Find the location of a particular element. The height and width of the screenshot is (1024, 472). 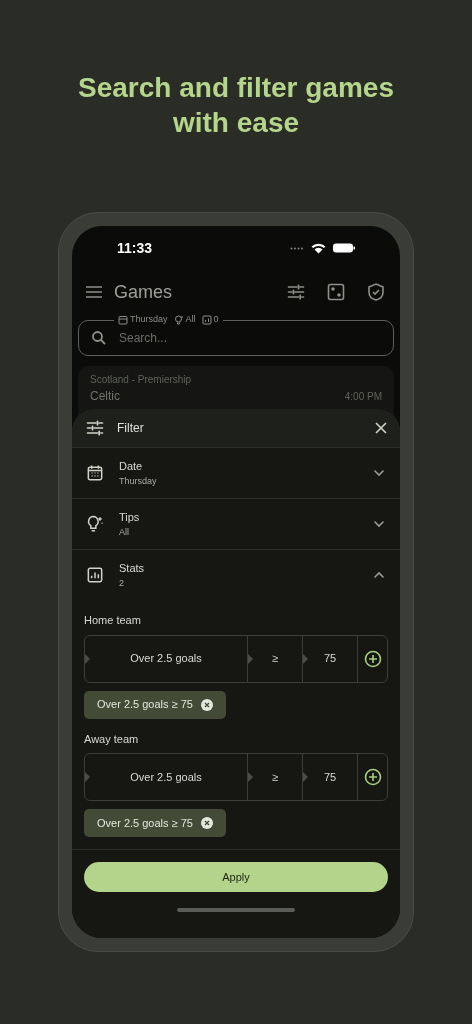

section-label: Date is located at coordinates (131, 467).